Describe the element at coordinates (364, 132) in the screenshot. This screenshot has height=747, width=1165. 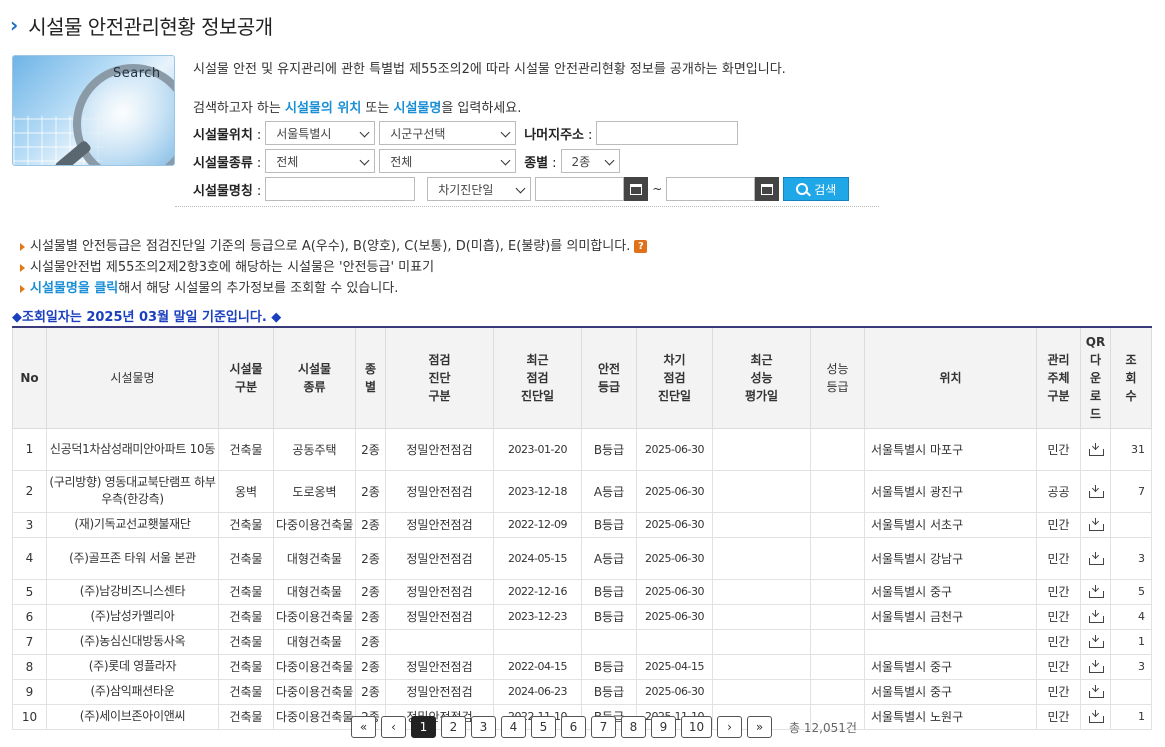
I see `chevron-down-icon` at that location.